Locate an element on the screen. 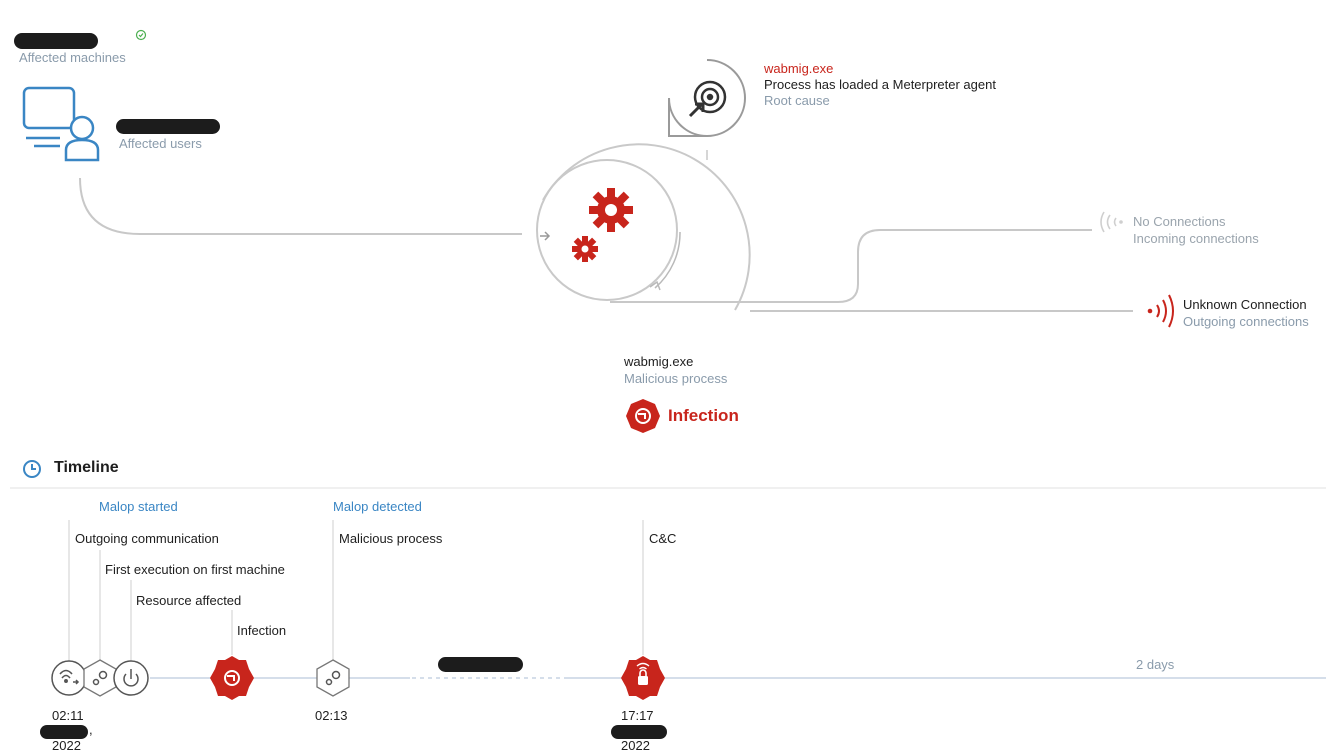 This screenshot has height=753, width=1326. event-time: 02:11 is located at coordinates (68, 715).